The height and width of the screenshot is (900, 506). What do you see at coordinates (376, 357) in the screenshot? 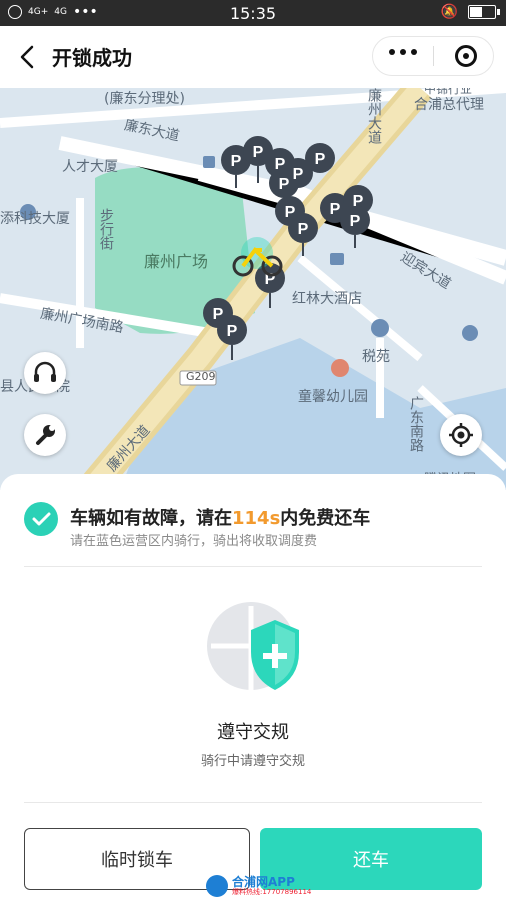
I see `map-label-shuiyuan: 税苑` at bounding box center [376, 357].